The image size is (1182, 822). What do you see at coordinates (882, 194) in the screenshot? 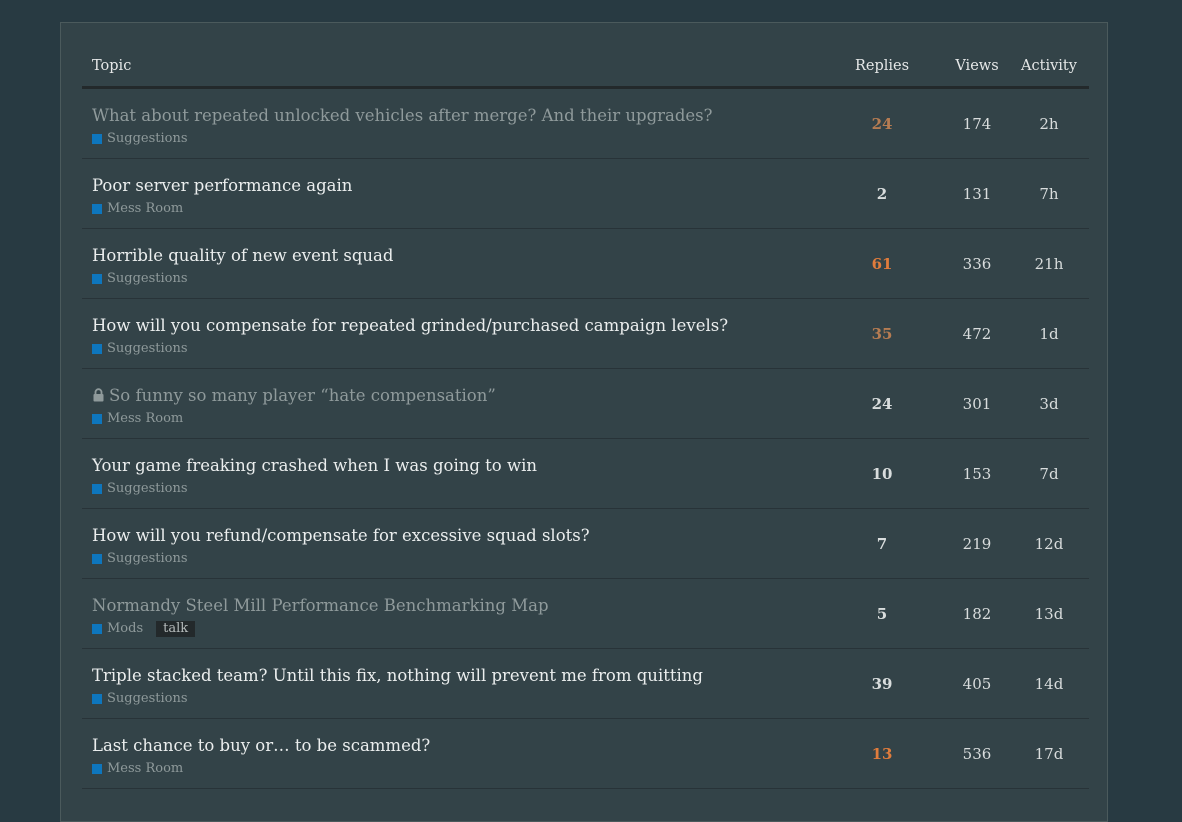
I see `replies-count: 2` at bounding box center [882, 194].